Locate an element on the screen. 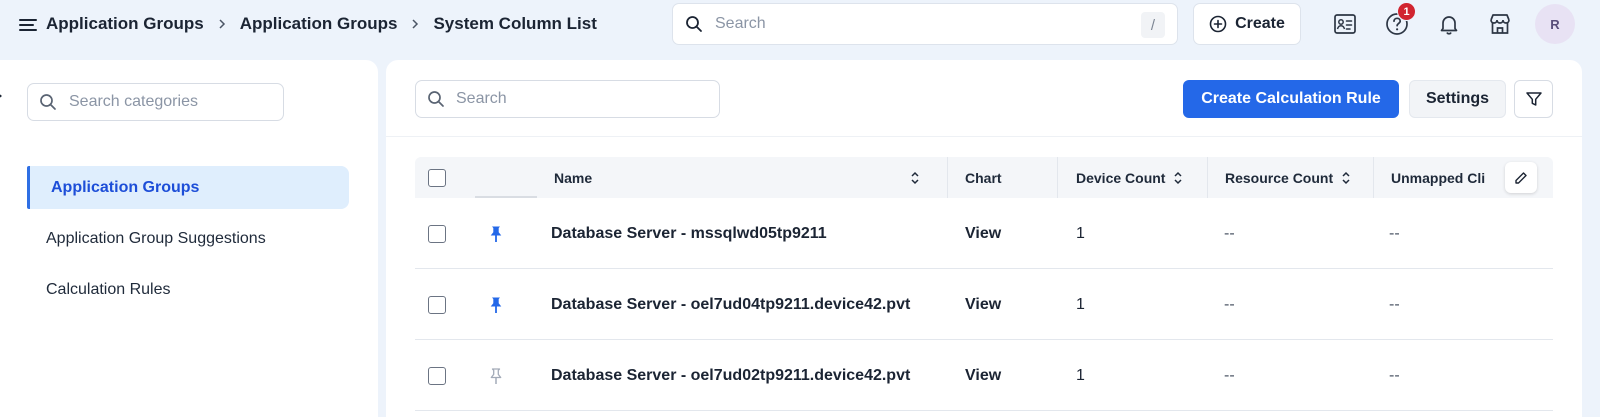 The height and width of the screenshot is (417, 1600). table-search is located at coordinates (567, 99).